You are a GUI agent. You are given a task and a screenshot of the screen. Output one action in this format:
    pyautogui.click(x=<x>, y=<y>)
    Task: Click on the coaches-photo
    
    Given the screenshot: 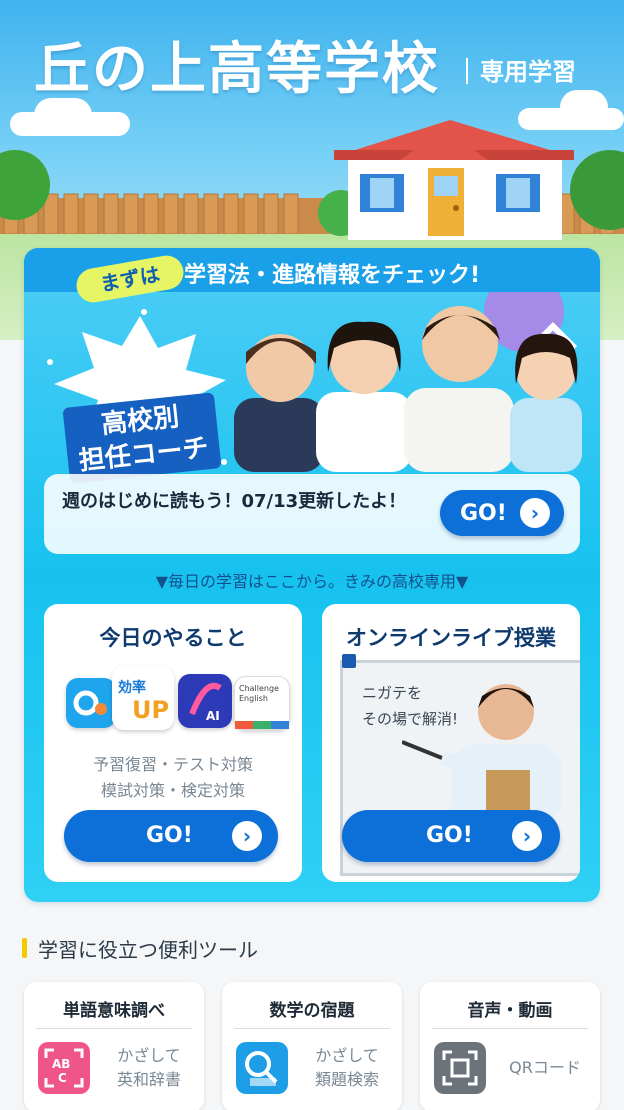 What is the action you would take?
    pyautogui.click(x=408, y=389)
    